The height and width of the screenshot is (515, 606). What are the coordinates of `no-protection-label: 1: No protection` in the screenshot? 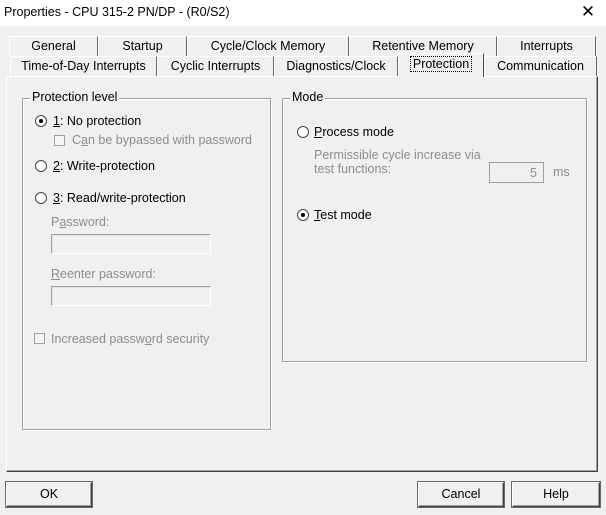 It's located at (97, 121).